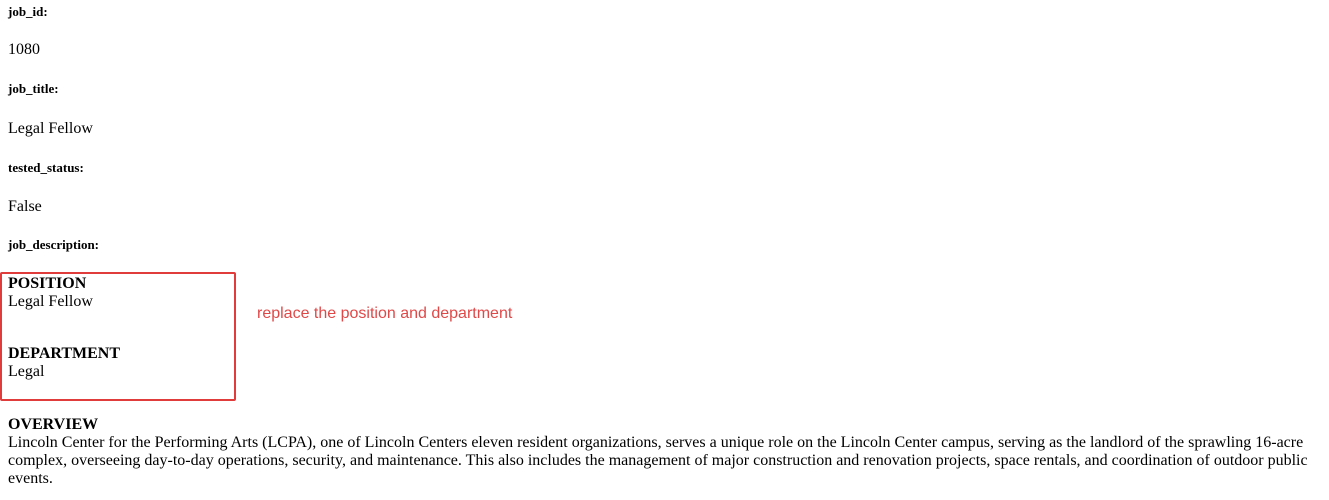 The image size is (1329, 500). I want to click on job-id-value: 1080, so click(24, 49).